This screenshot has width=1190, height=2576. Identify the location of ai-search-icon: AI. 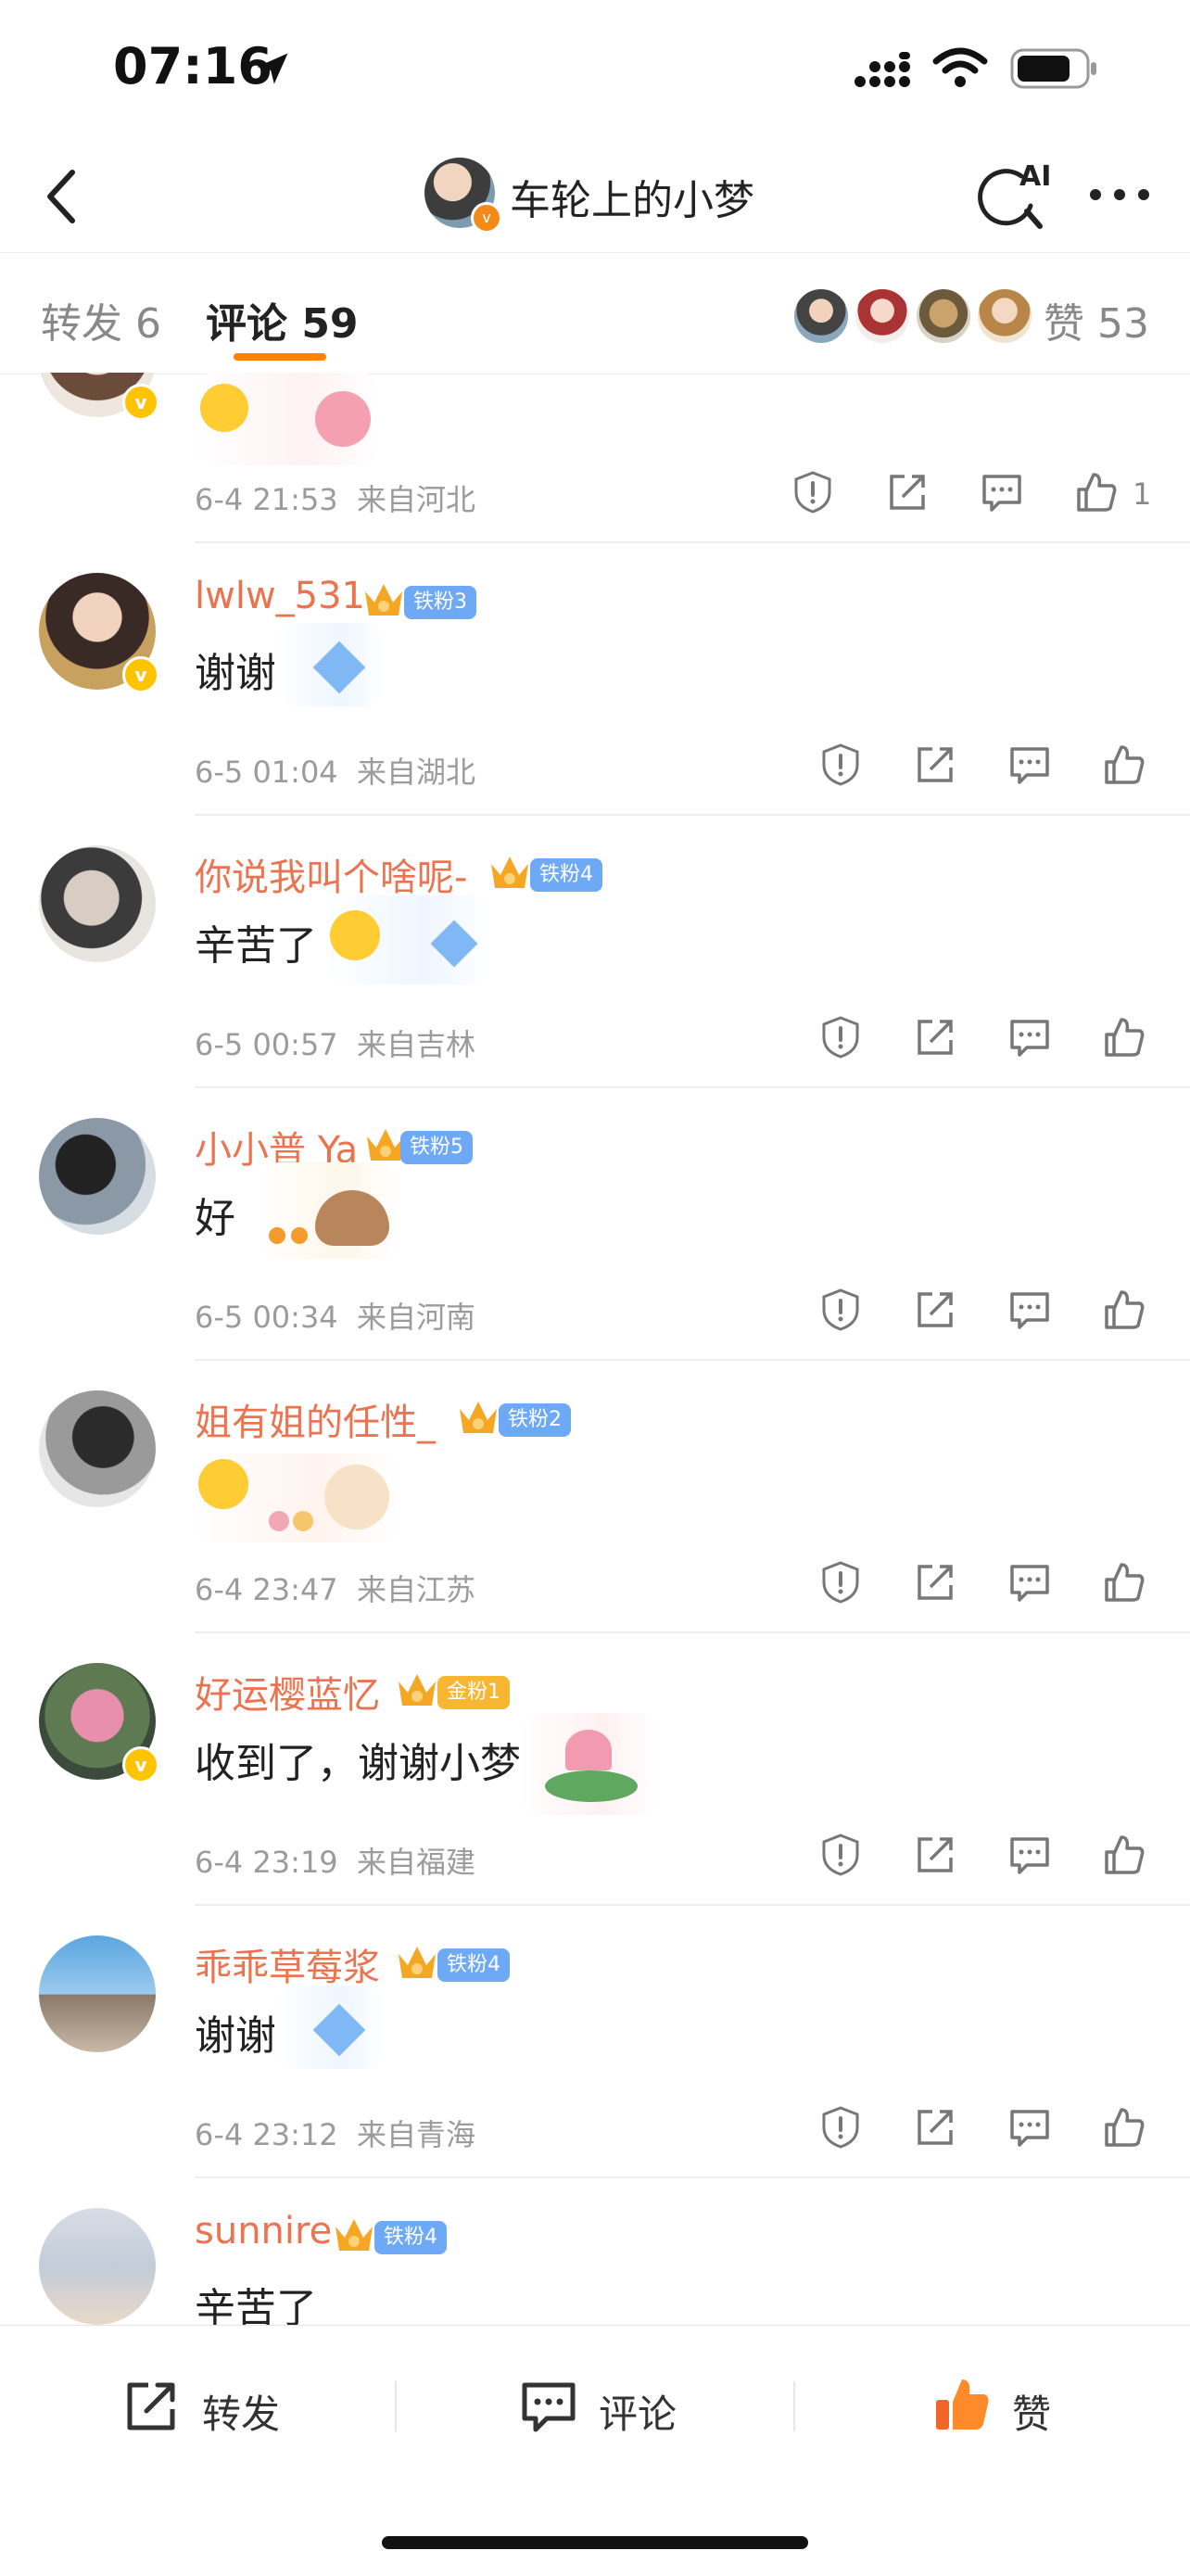
(1015, 197).